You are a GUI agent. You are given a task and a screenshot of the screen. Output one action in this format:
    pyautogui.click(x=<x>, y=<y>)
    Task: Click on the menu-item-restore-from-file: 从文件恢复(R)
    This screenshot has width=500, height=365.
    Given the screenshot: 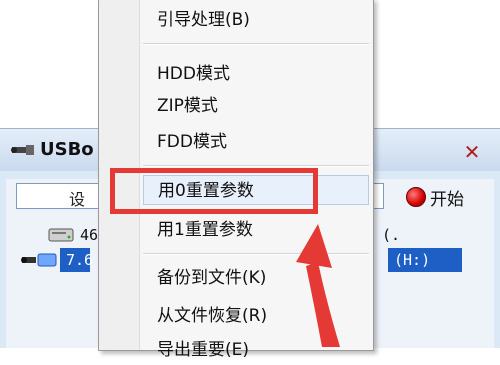 What is the action you would take?
    pyautogui.click(x=256, y=316)
    